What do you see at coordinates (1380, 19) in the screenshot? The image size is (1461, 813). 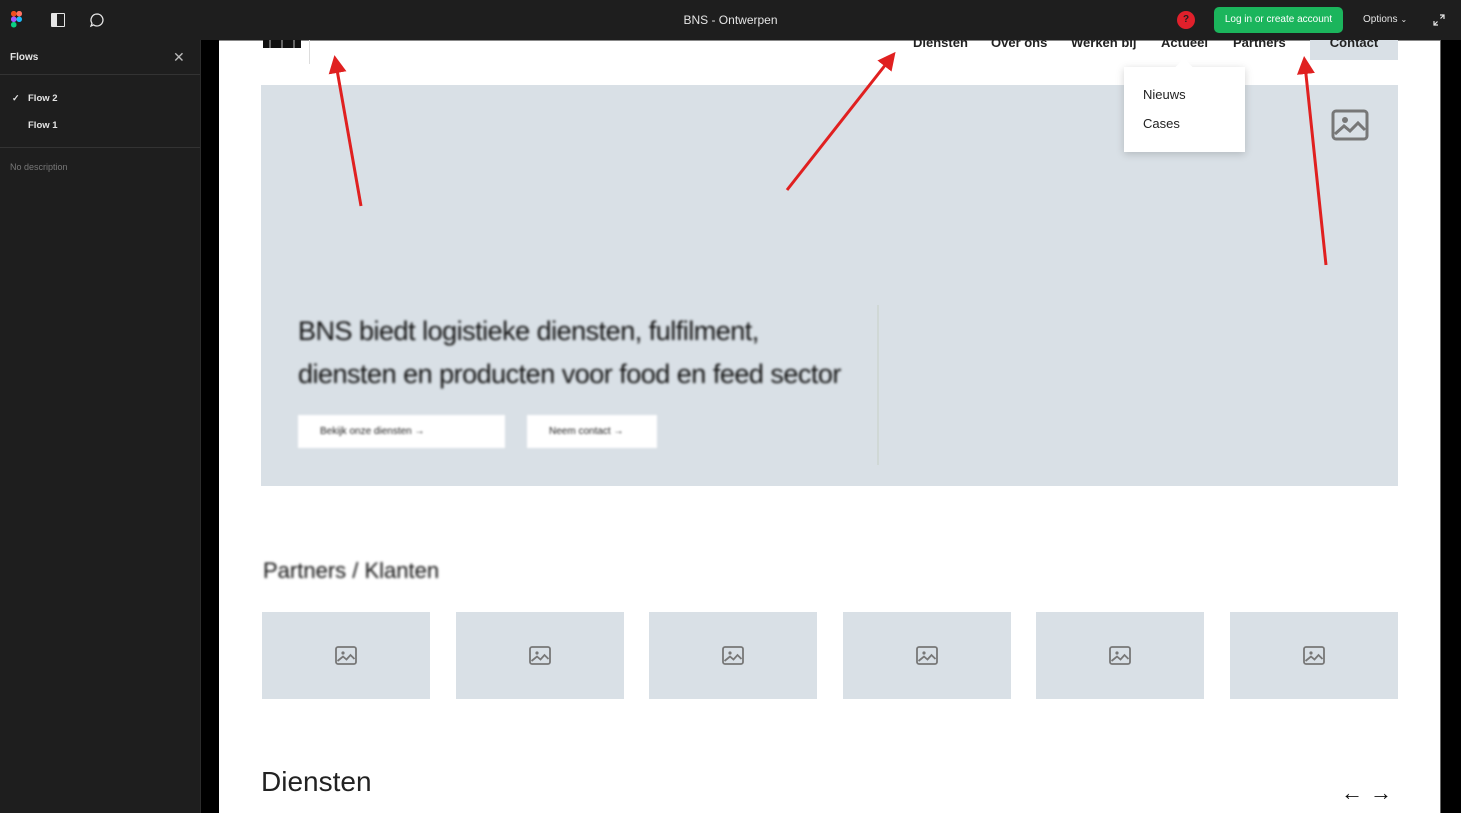 I see `options-label: Options` at bounding box center [1380, 19].